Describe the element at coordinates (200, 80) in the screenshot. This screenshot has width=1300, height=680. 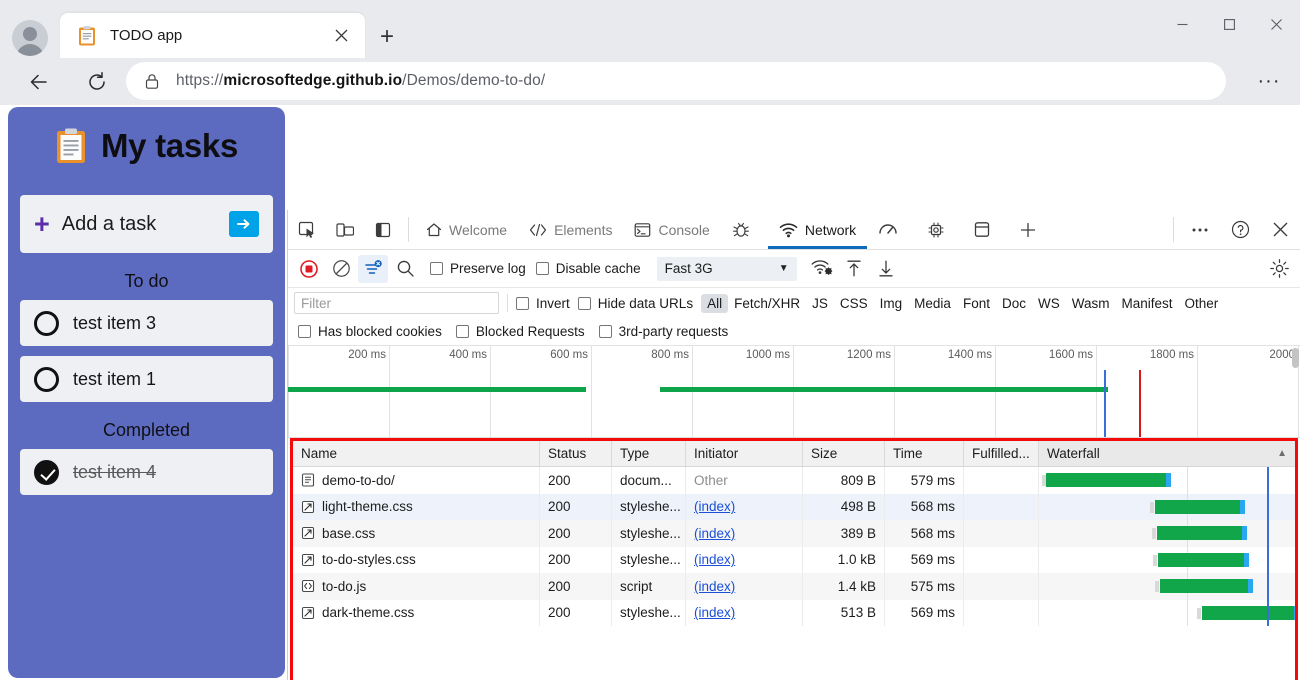
I see `url-scheme: https://` at that location.